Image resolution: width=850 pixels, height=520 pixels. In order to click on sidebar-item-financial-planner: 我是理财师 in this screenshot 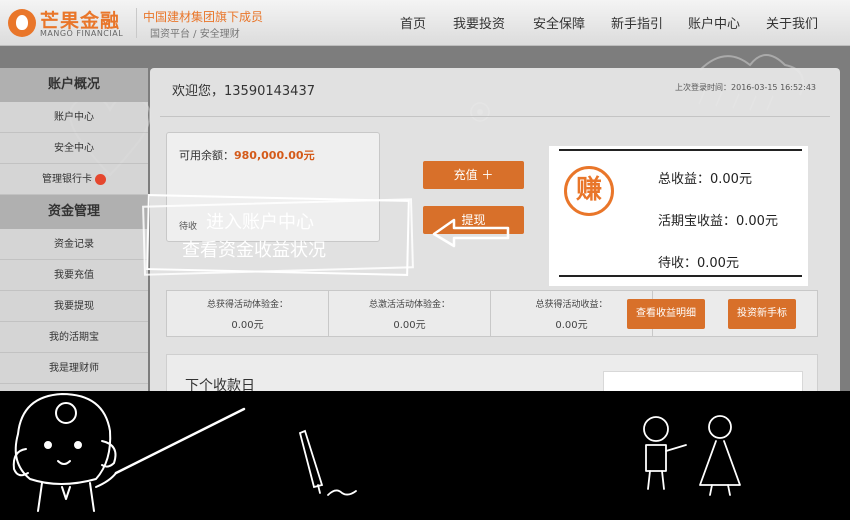, I will do `click(74, 368)`.